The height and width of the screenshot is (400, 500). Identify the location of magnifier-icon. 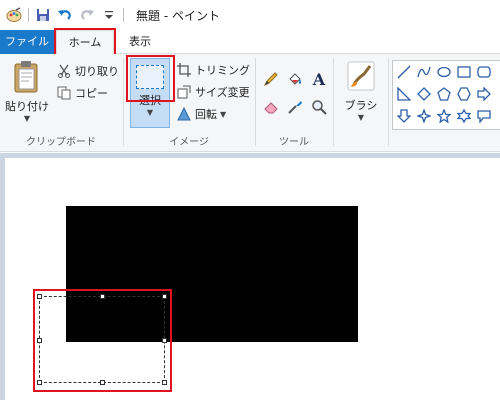
(319, 107).